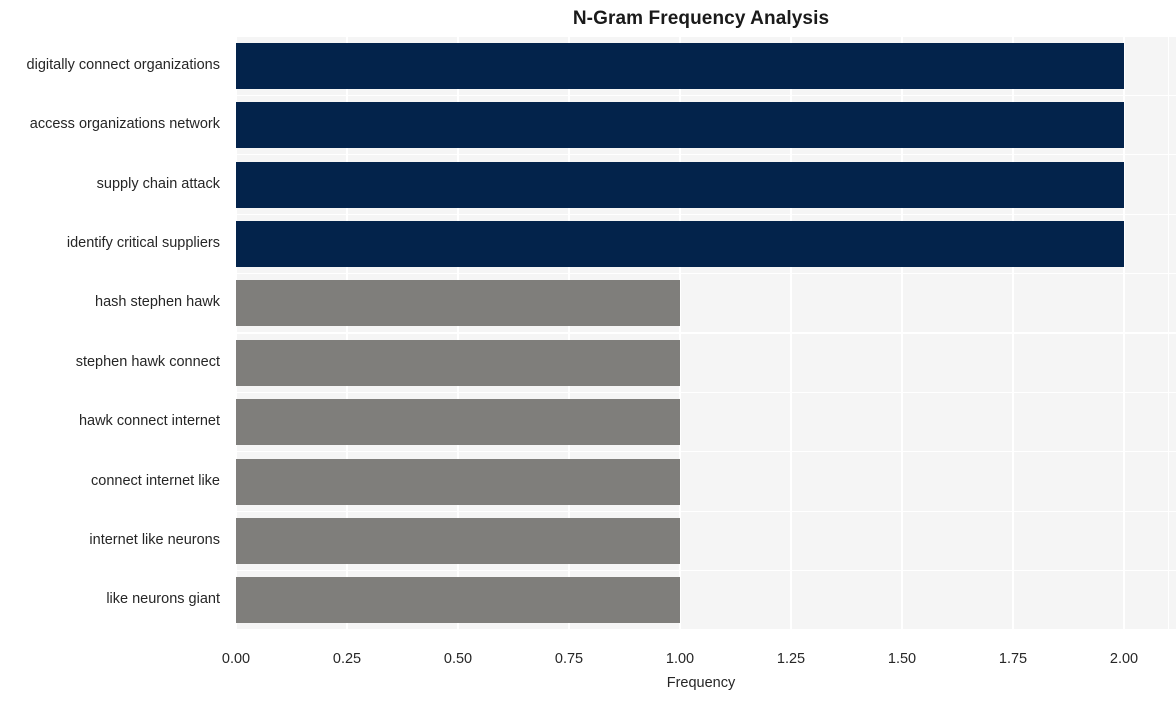 This screenshot has height=701, width=1176. What do you see at coordinates (701, 683) in the screenshot?
I see `x-axis-label: Frequency` at bounding box center [701, 683].